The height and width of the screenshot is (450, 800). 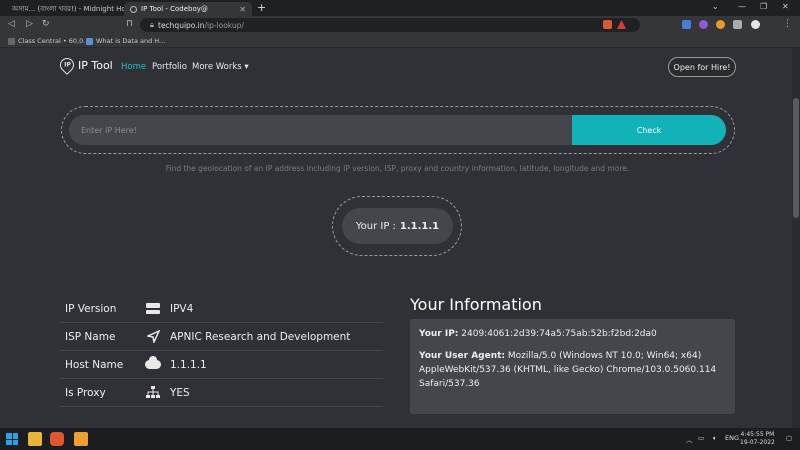 I want to click on info-value: 1.1.1.1, so click(x=188, y=364).